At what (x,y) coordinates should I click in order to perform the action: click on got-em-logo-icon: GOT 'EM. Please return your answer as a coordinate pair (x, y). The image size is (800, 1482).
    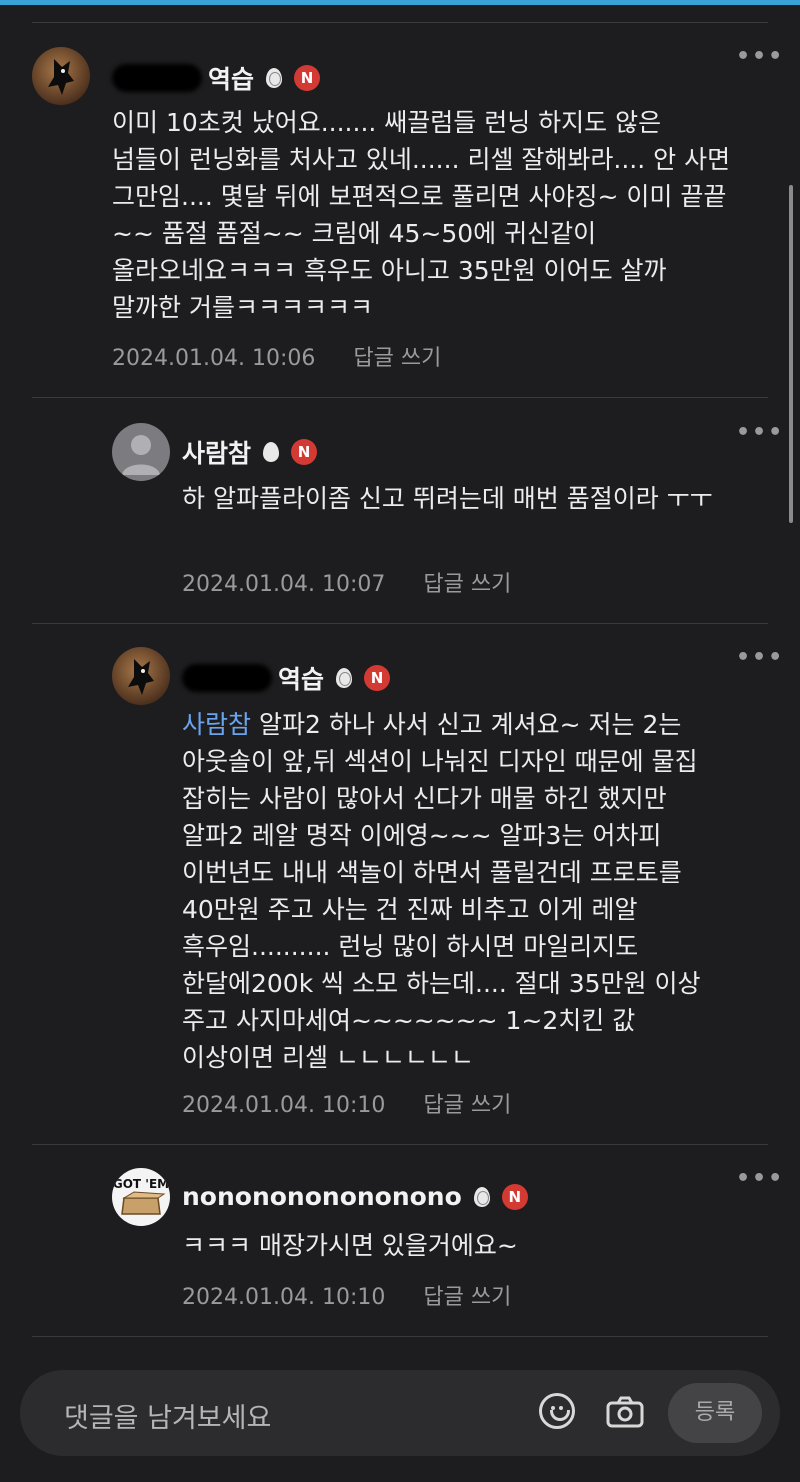
    Looking at the image, I should click on (141, 1196).